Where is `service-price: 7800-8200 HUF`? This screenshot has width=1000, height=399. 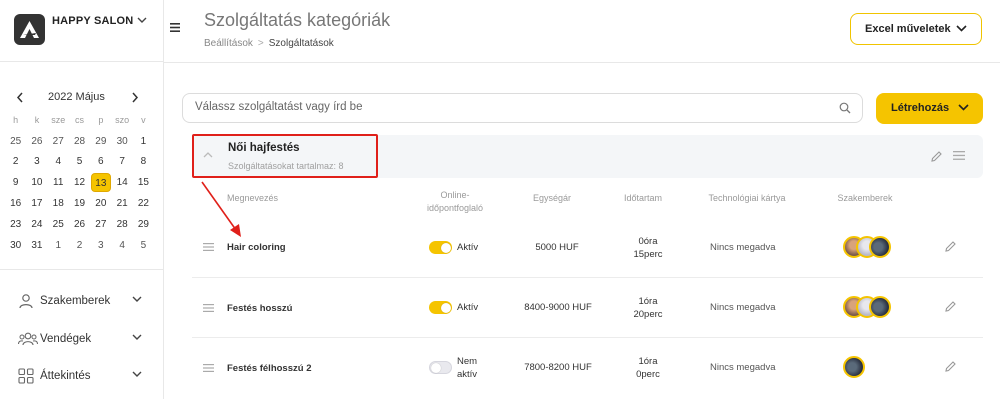
service-price: 7800-8200 HUF is located at coordinates (558, 367).